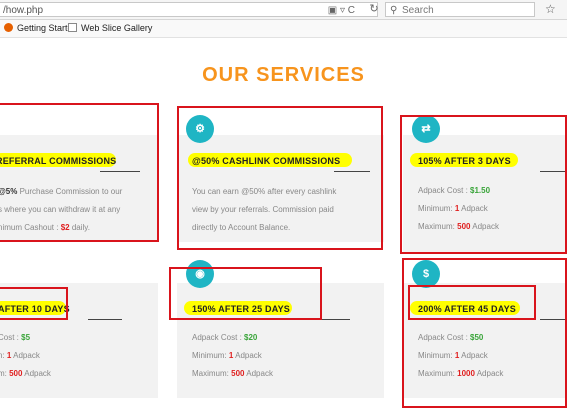  Describe the element at coordinates (283, 29) in the screenshot. I see `bookmarks-toolbar: Getting Started Web Slice Gallery` at that location.